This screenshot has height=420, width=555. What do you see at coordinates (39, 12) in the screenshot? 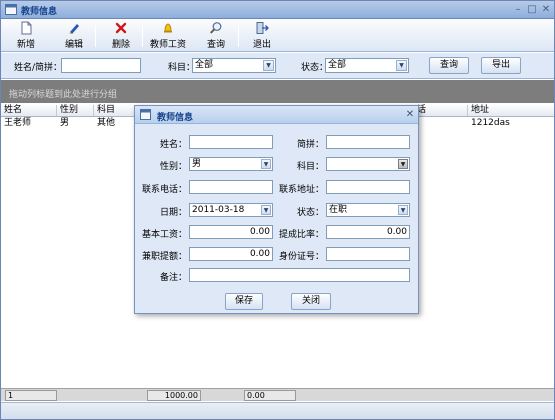
I see `window-title: 教师信息` at bounding box center [39, 12].